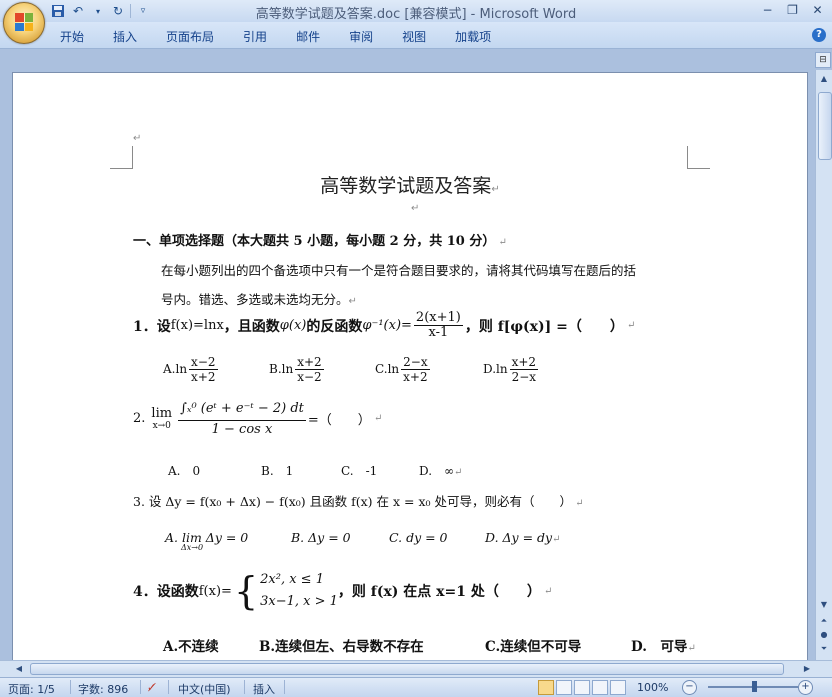  Describe the element at coordinates (689, 687) in the screenshot. I see `zoom-out-icon: −` at that location.